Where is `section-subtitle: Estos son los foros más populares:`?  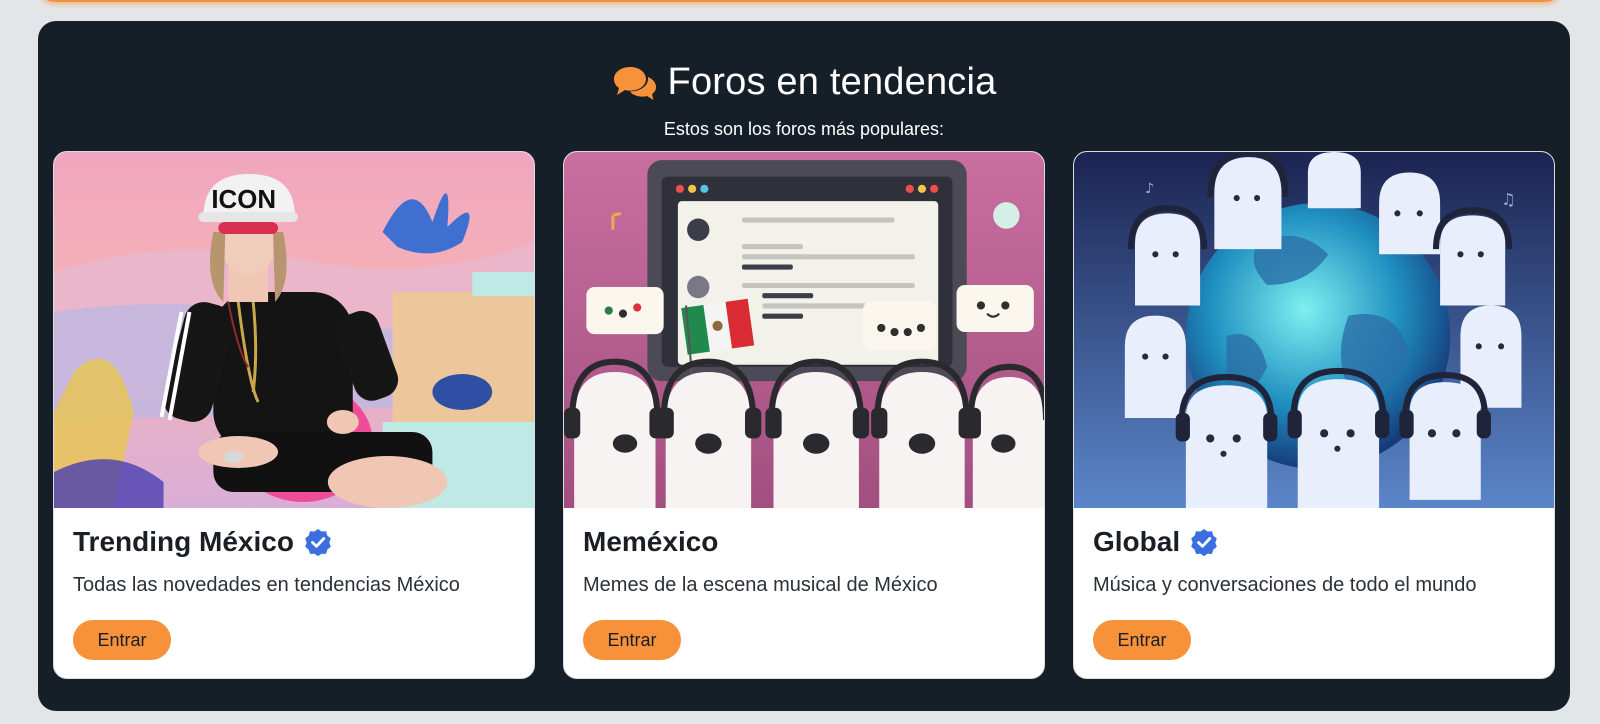
section-subtitle: Estos son los foros más populares: is located at coordinates (804, 129).